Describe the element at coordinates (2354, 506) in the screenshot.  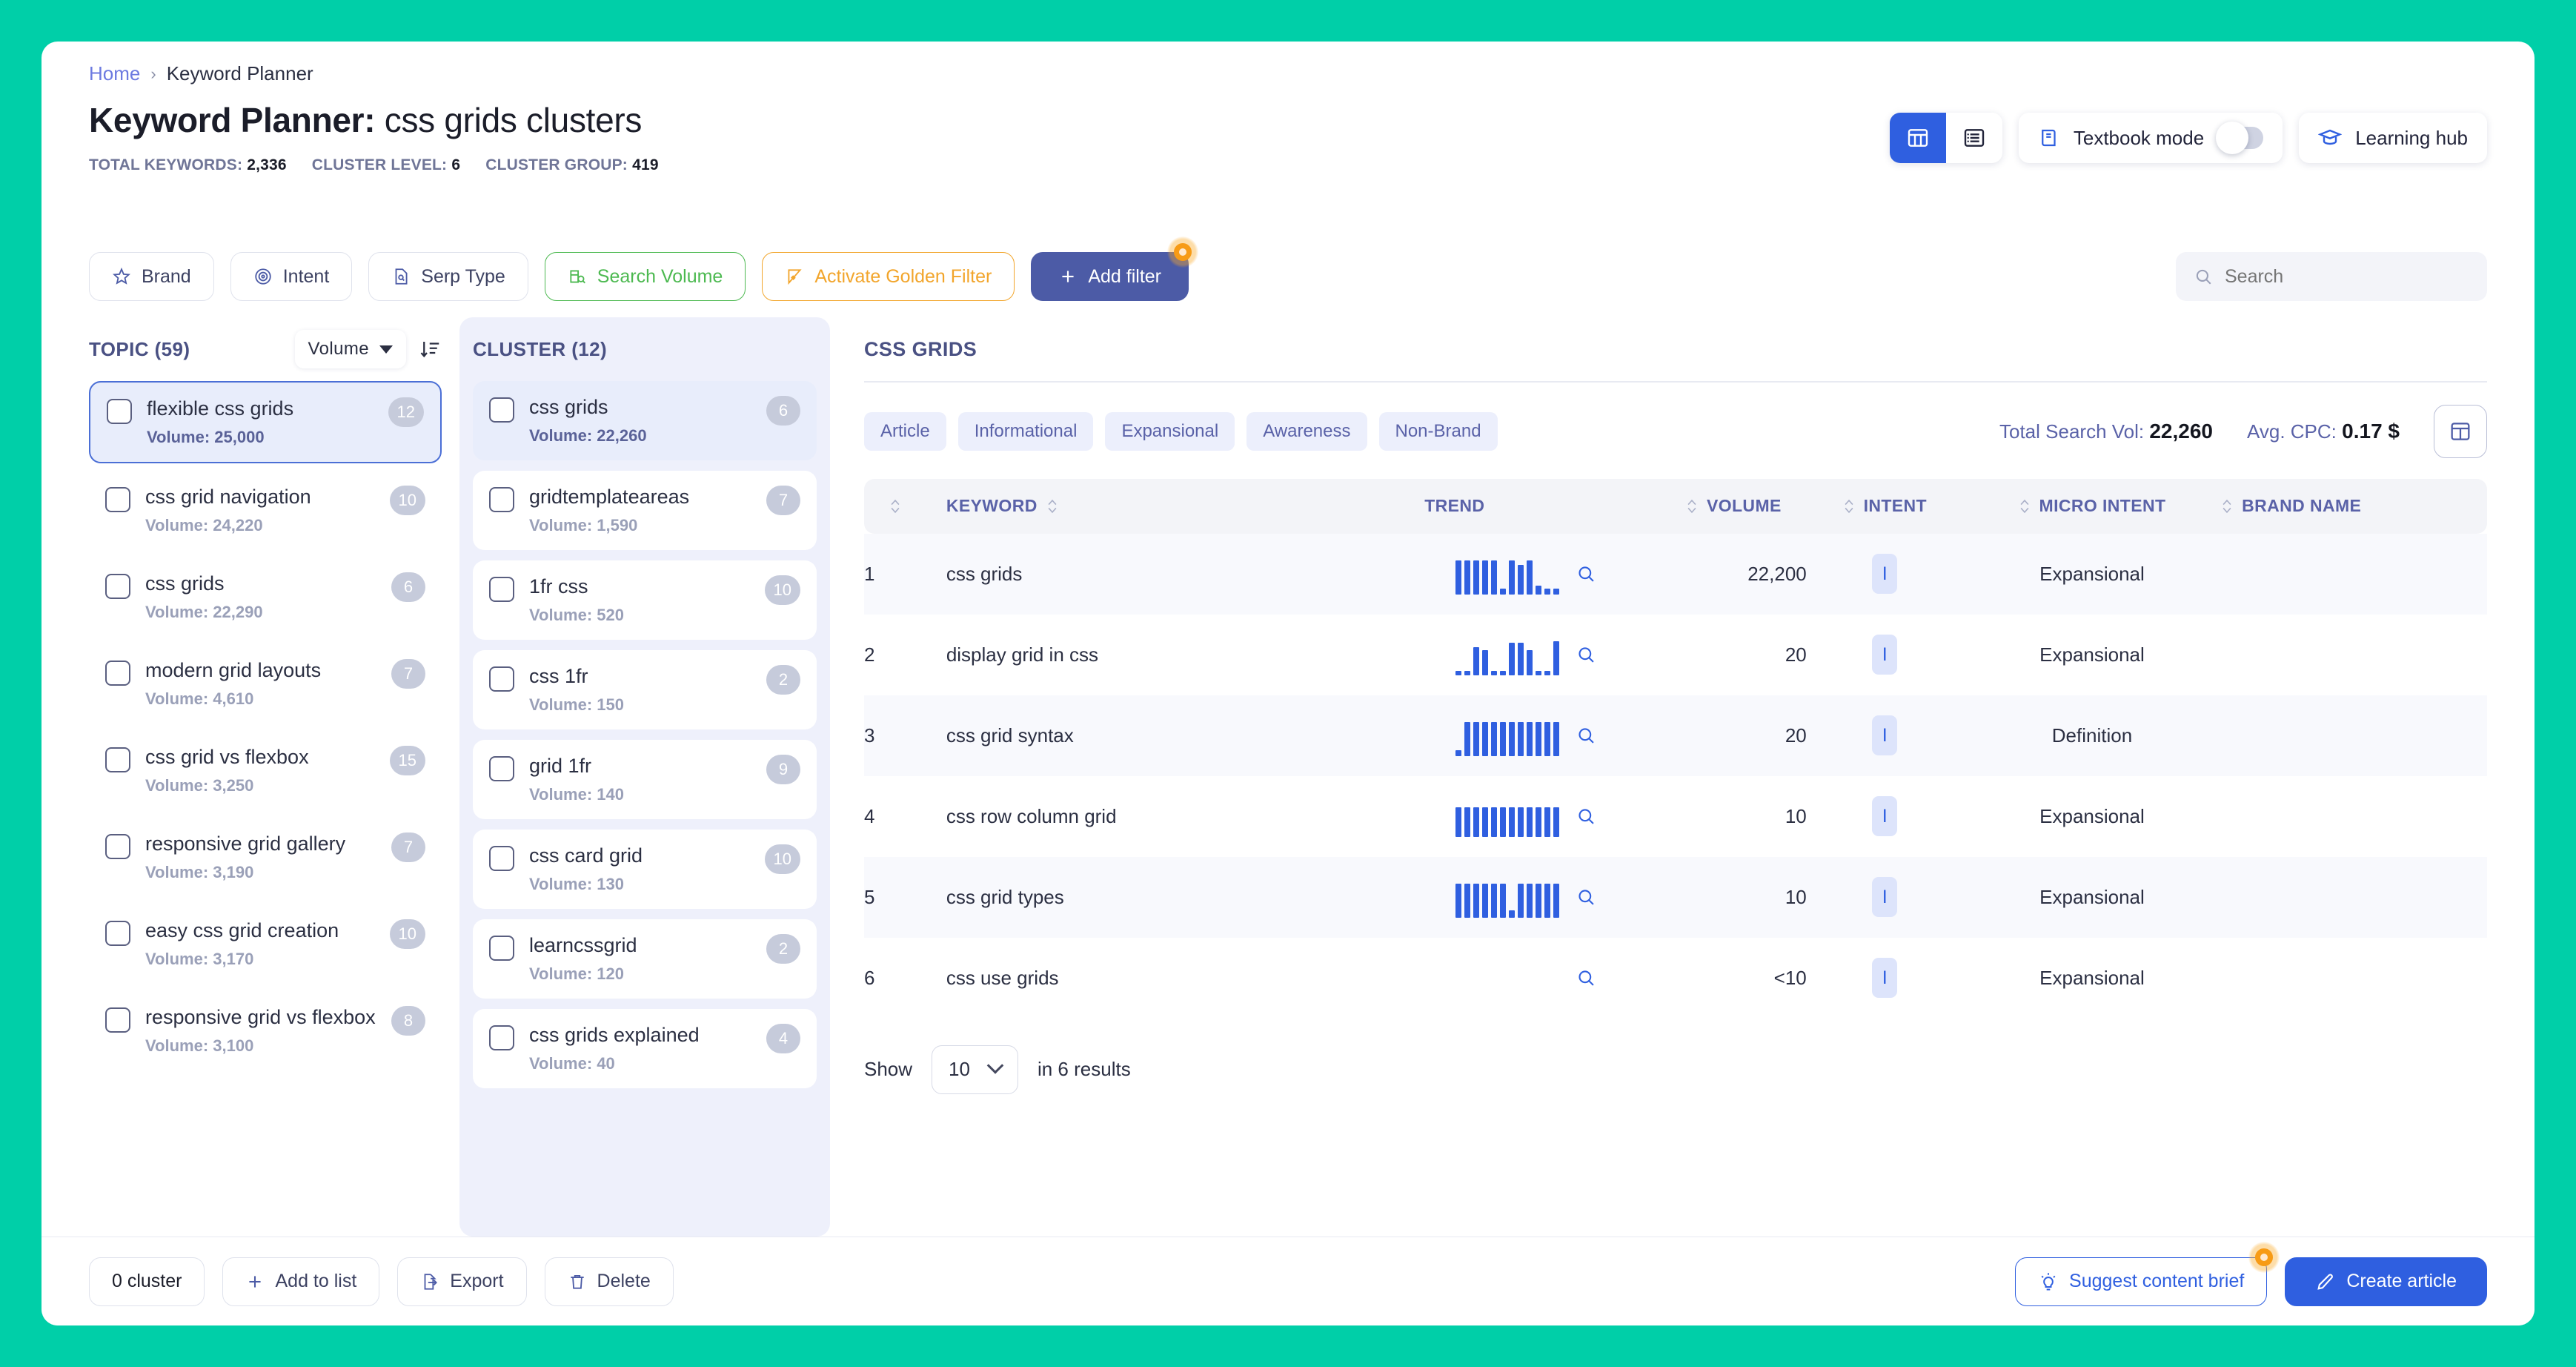
I see `th-brand-name: BRAND NAME` at that location.